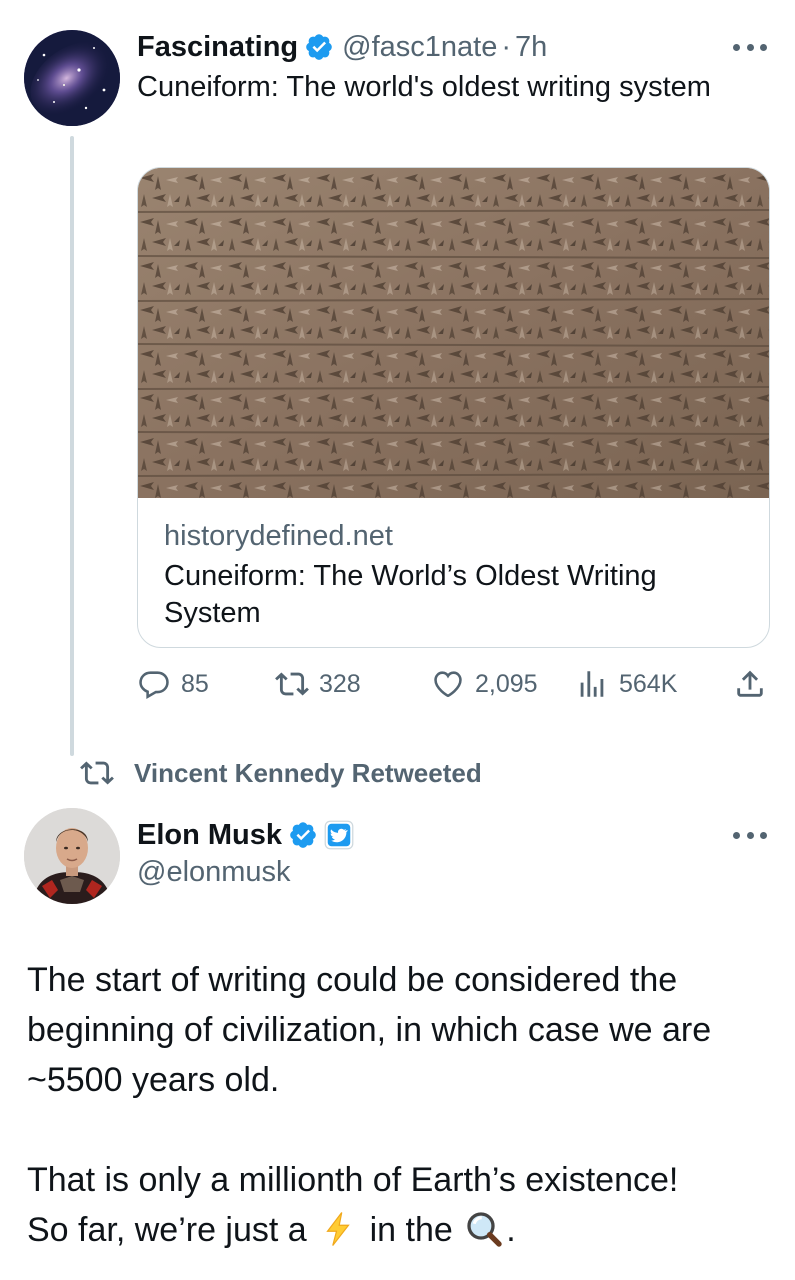 The width and height of the screenshot is (795, 1280). Describe the element at coordinates (195, 683) in the screenshot. I see `reply-count: 85` at that location.